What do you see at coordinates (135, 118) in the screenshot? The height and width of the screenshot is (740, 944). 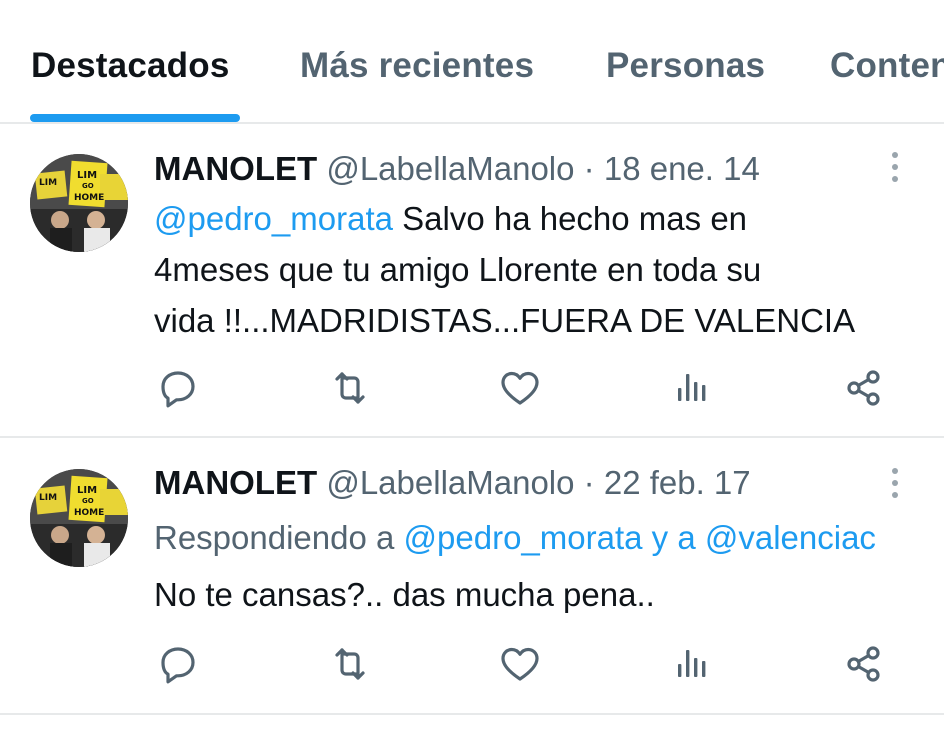 I see `active-tab-indicator` at bounding box center [135, 118].